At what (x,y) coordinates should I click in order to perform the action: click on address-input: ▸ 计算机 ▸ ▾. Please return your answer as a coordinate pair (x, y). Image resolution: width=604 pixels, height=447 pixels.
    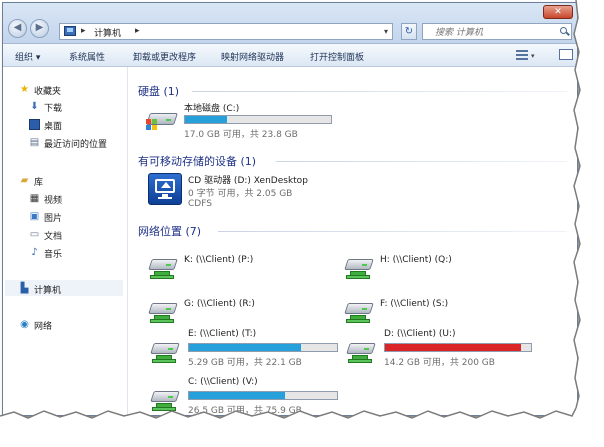
    Looking at the image, I should click on (226, 31).